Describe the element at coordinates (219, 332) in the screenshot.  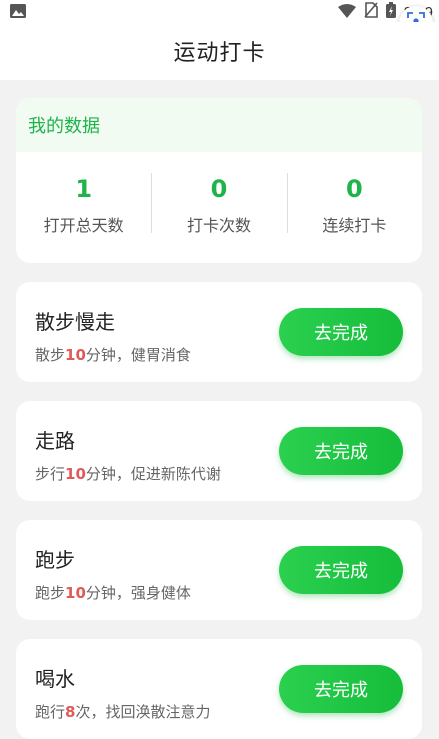
I see `task-card-stroll: 散步慢走 散步10分钟，健胃消食 去完成` at that location.